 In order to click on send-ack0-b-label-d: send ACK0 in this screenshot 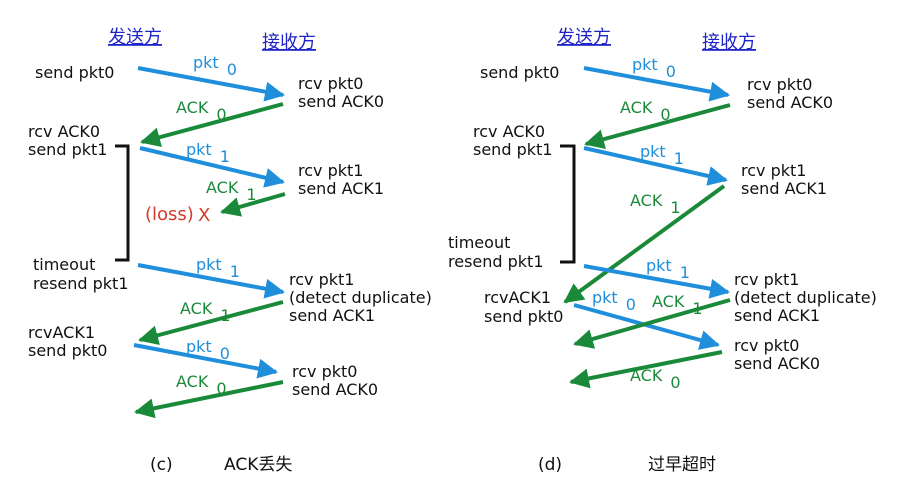, I will do `click(777, 363)`.